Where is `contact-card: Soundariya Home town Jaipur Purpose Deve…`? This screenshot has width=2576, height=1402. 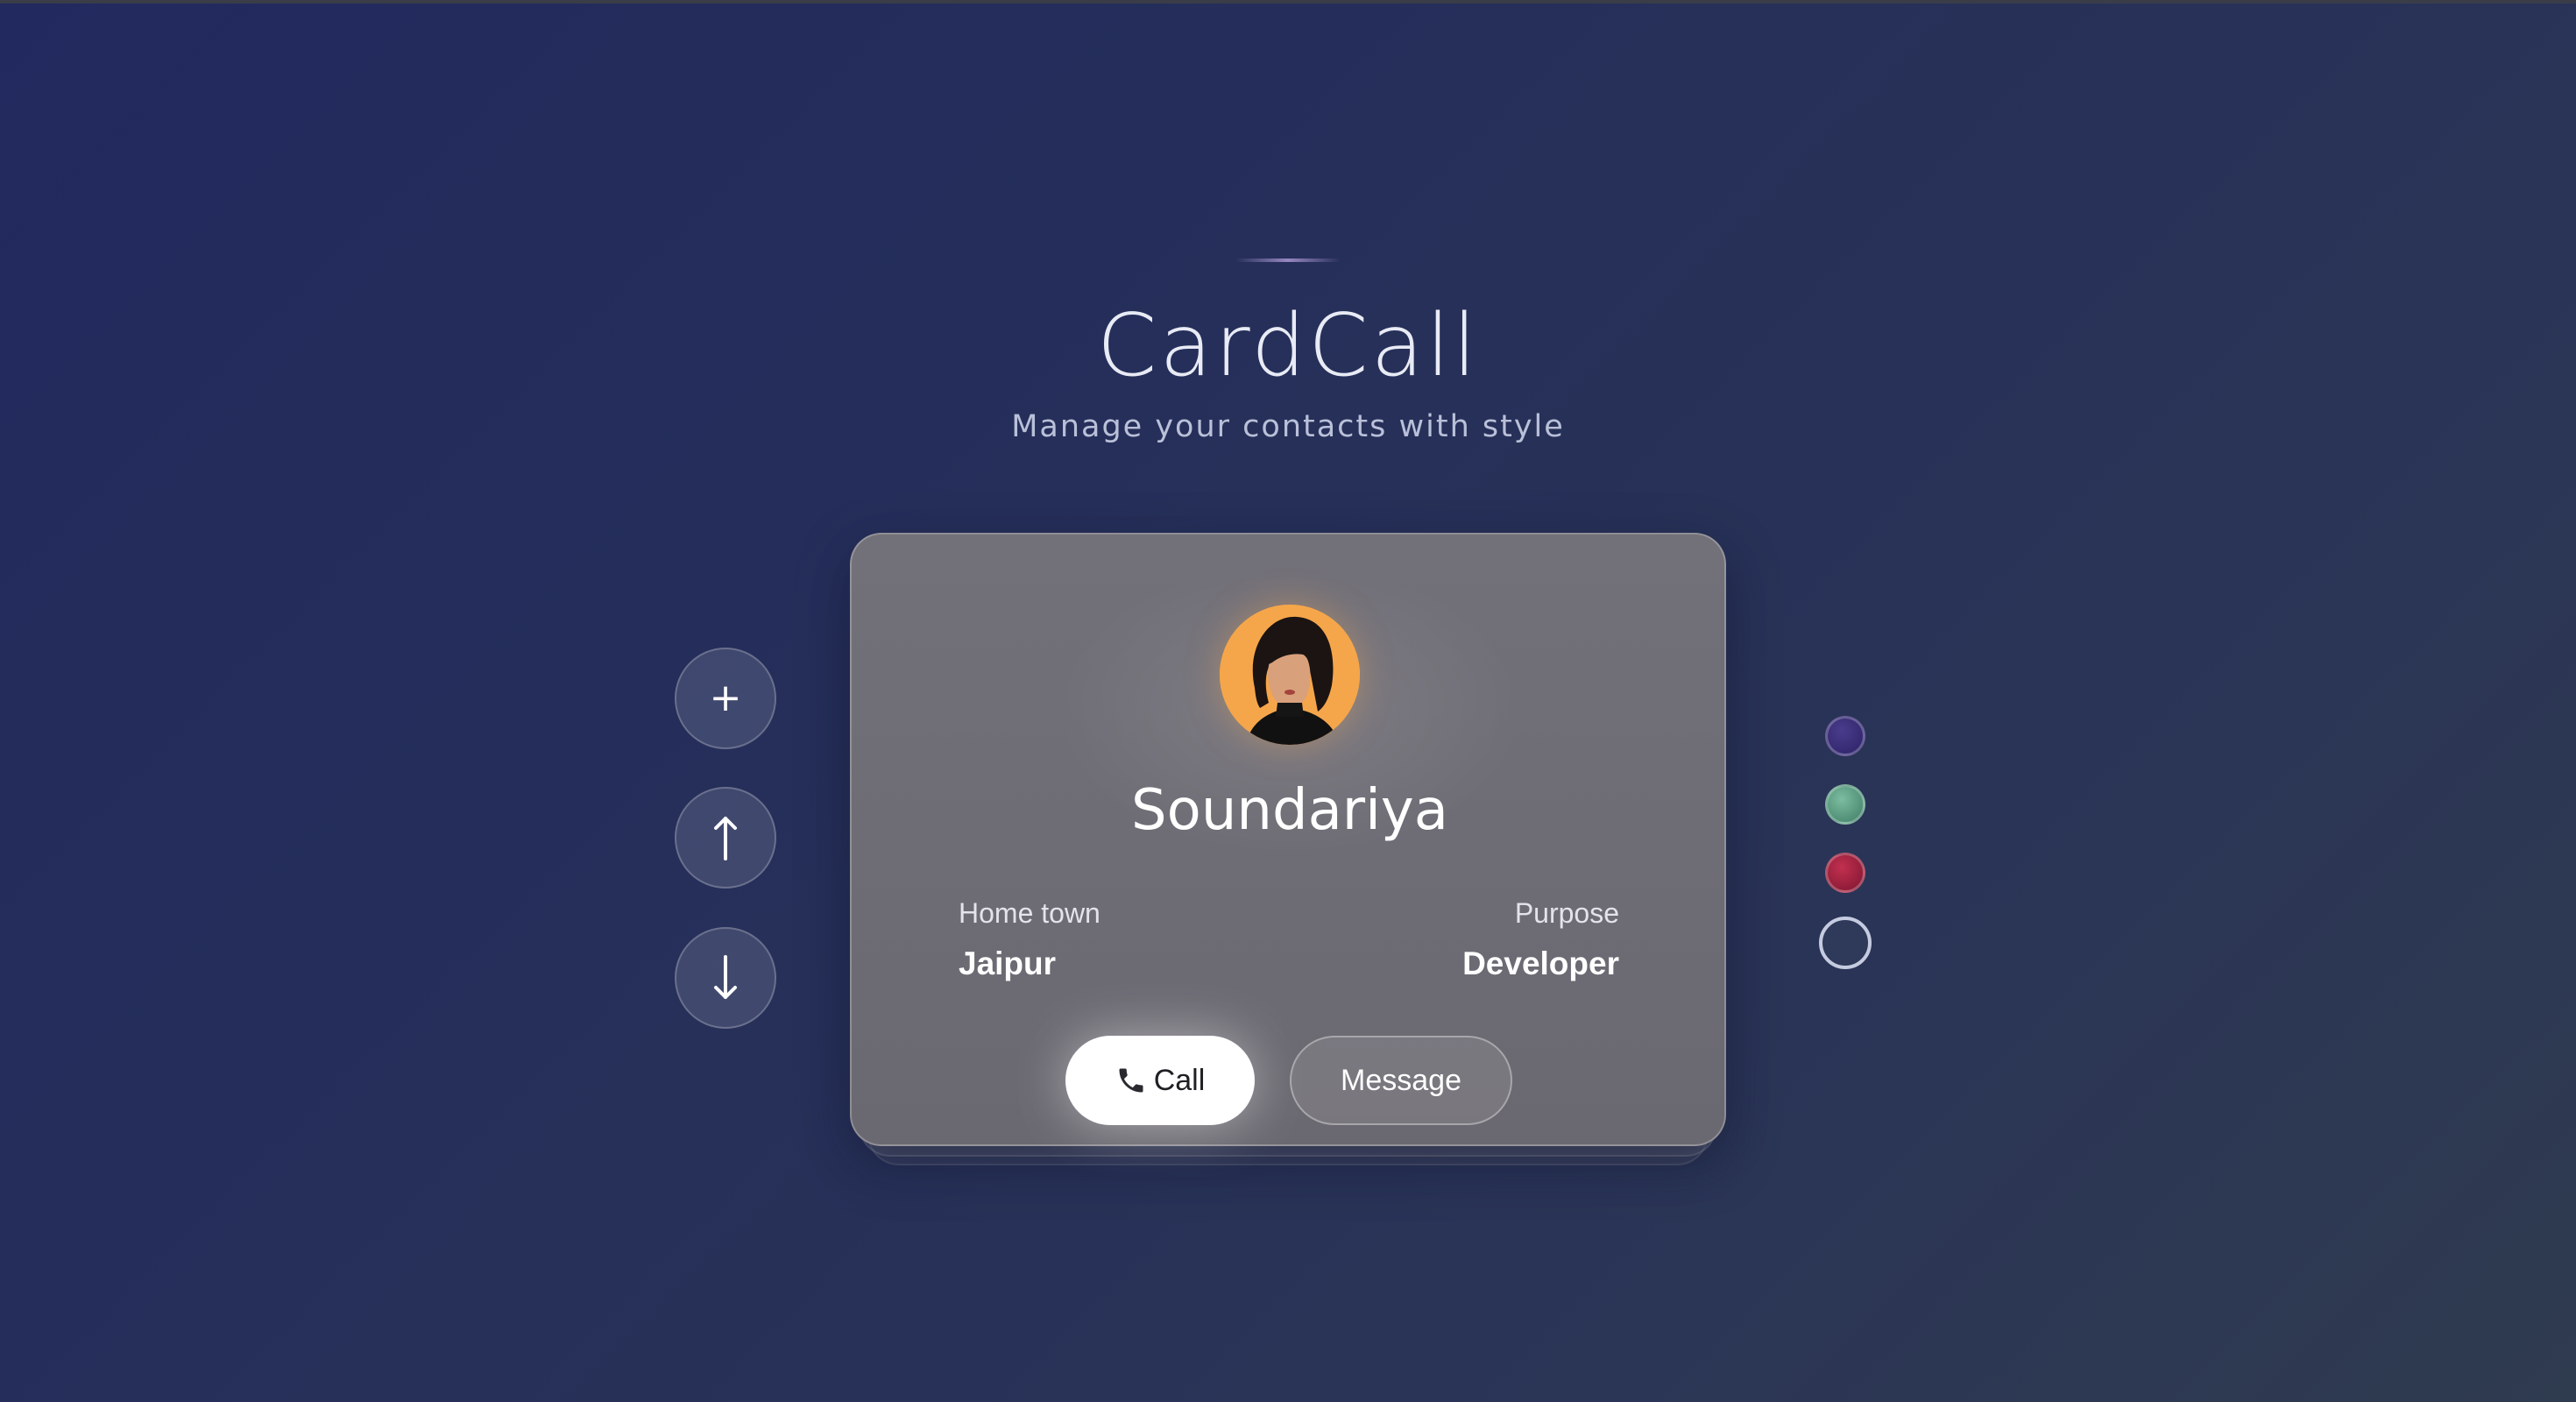
contact-card: Soundariya Home town Jaipur Purpose Deve… is located at coordinates (1288, 840).